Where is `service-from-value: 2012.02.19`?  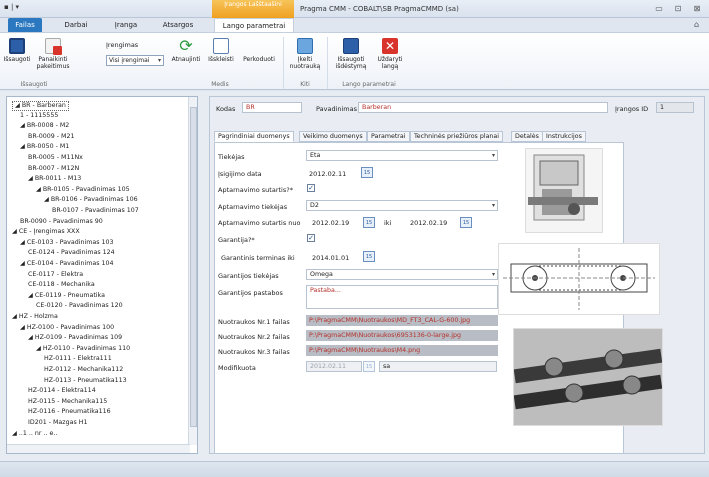 service-from-value: 2012.02.19 is located at coordinates (330, 223).